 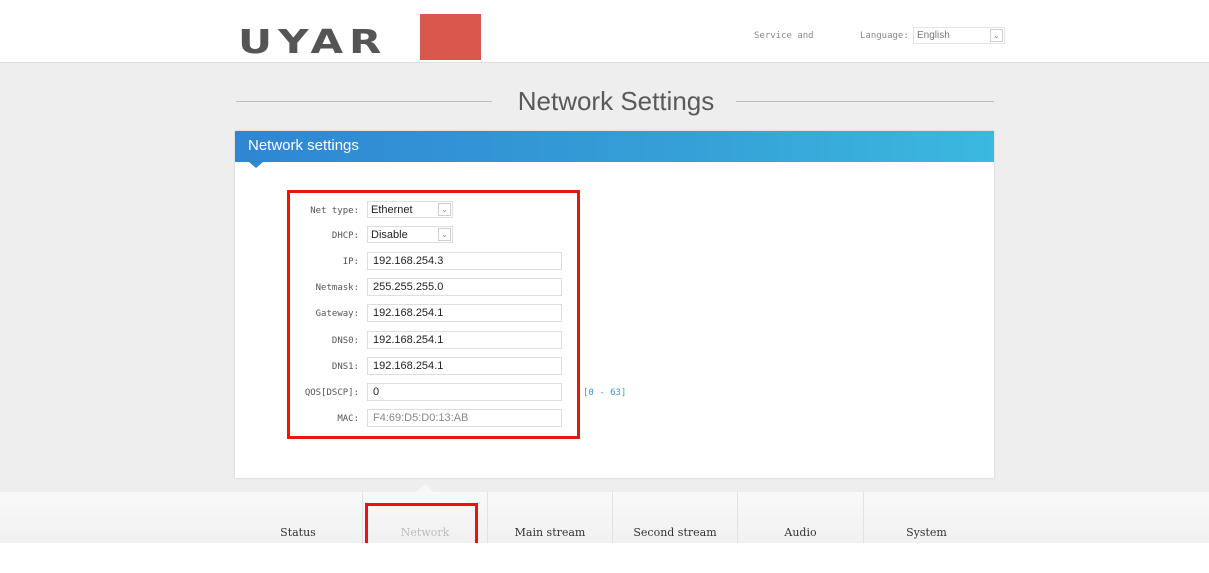 I want to click on panel-header-notch, so click(x=256, y=165).